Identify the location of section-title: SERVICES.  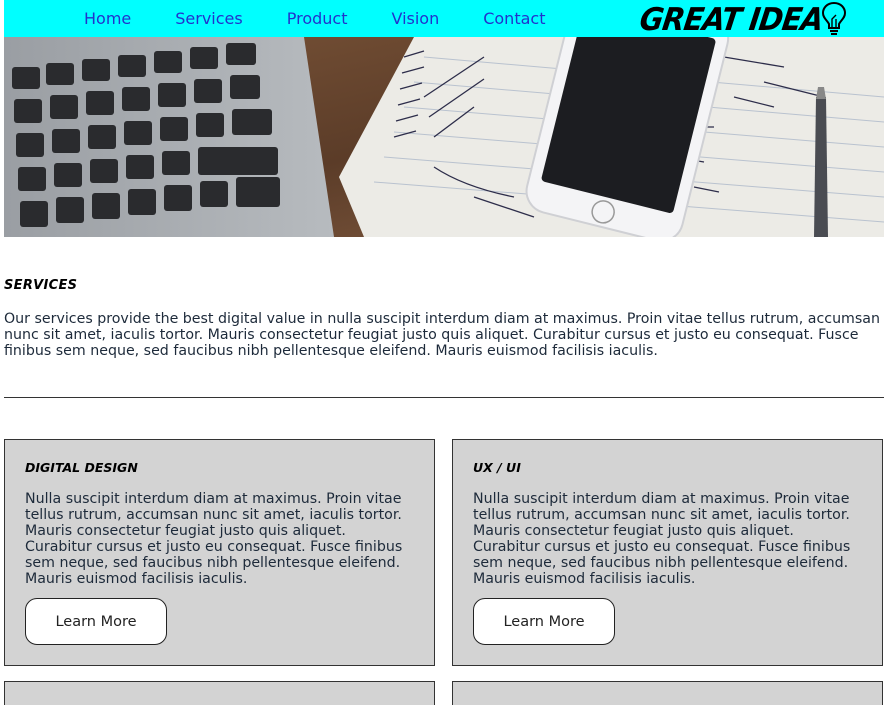
(41, 285).